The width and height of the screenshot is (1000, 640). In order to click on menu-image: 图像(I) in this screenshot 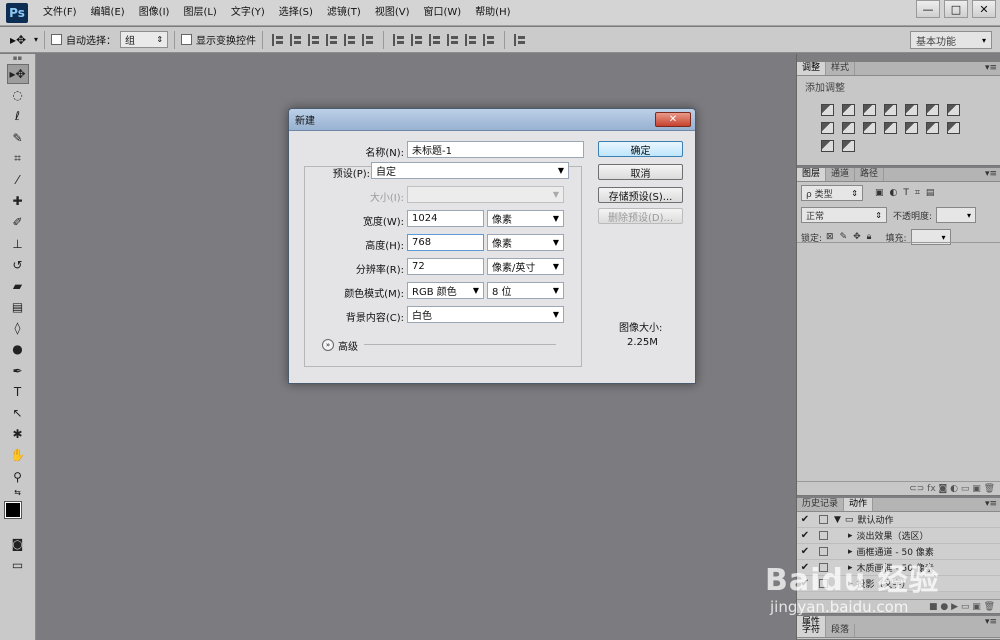, I will do `click(154, 13)`.